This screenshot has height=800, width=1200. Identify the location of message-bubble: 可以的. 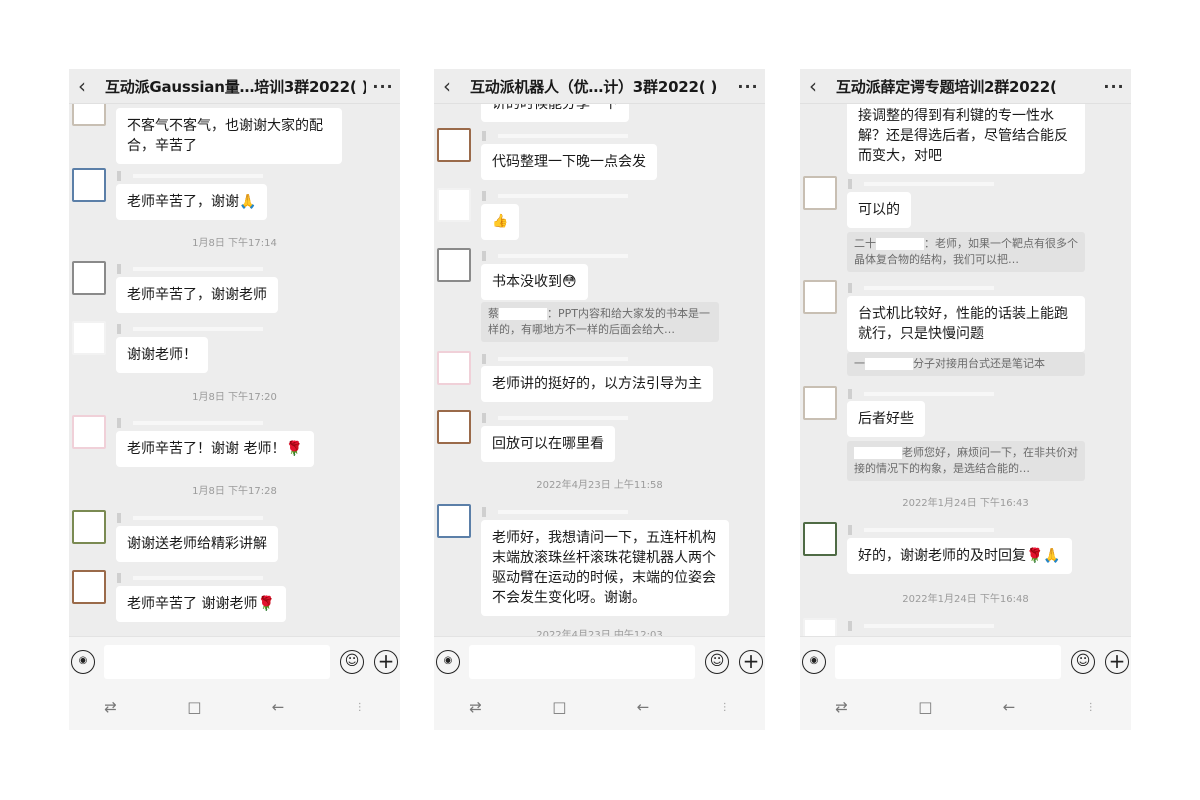
(879, 210).